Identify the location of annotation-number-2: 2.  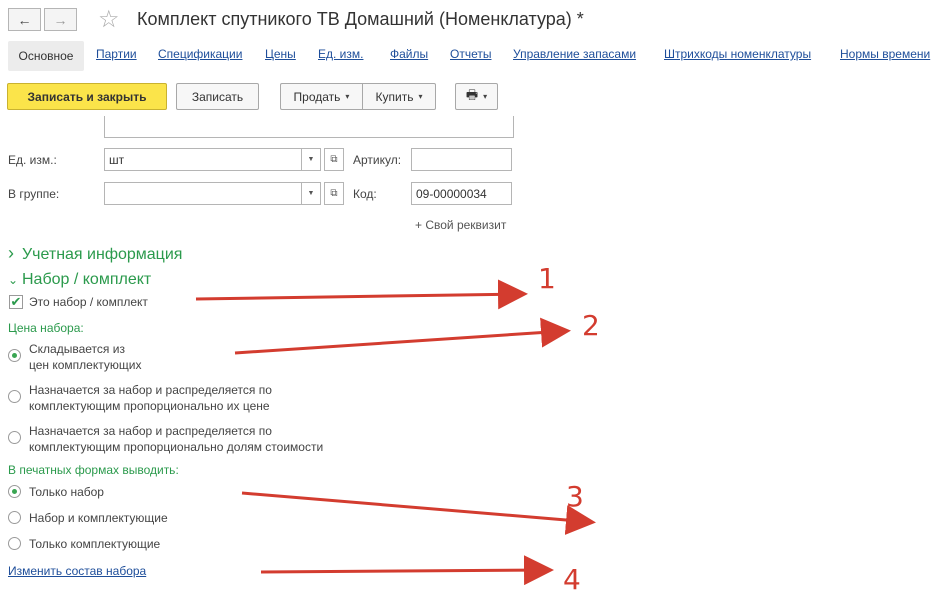
(591, 325).